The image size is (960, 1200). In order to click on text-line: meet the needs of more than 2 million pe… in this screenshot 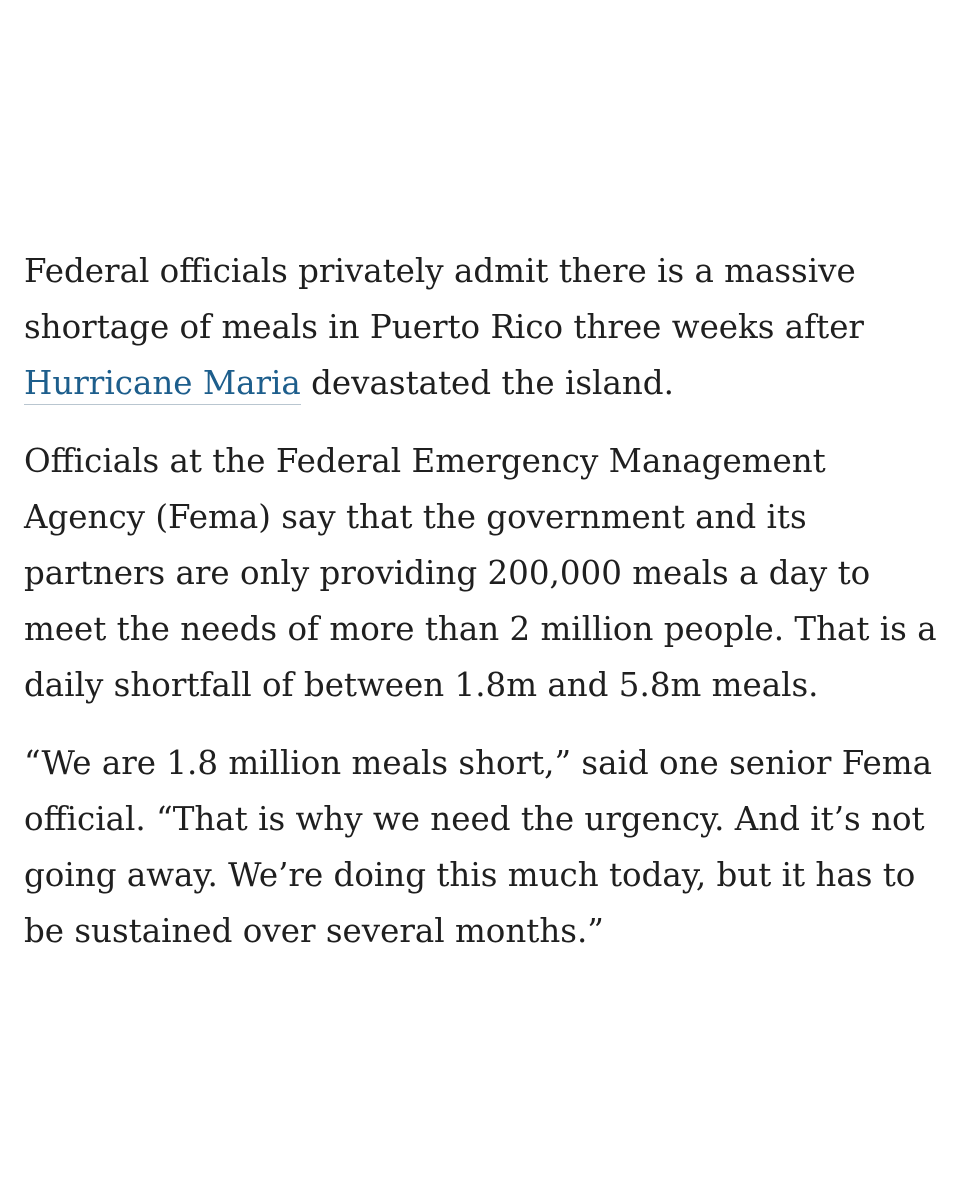, I will do `click(480, 629)`.